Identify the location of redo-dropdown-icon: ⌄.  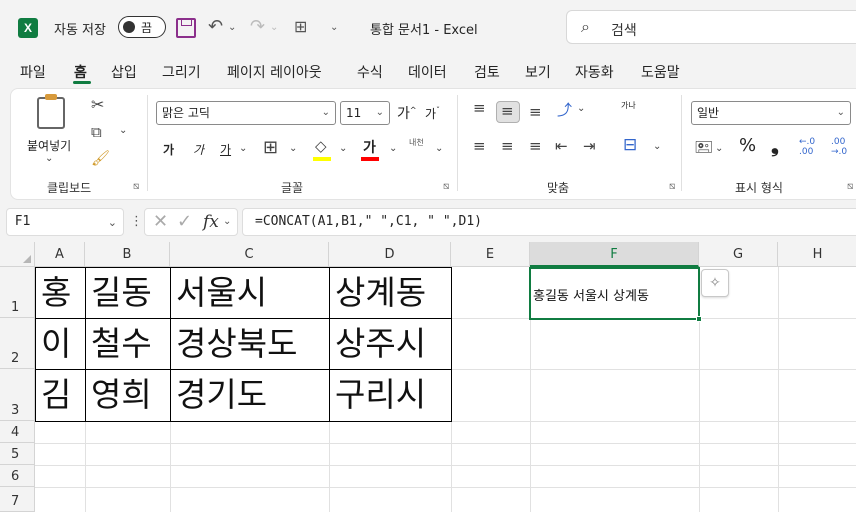
(274, 27).